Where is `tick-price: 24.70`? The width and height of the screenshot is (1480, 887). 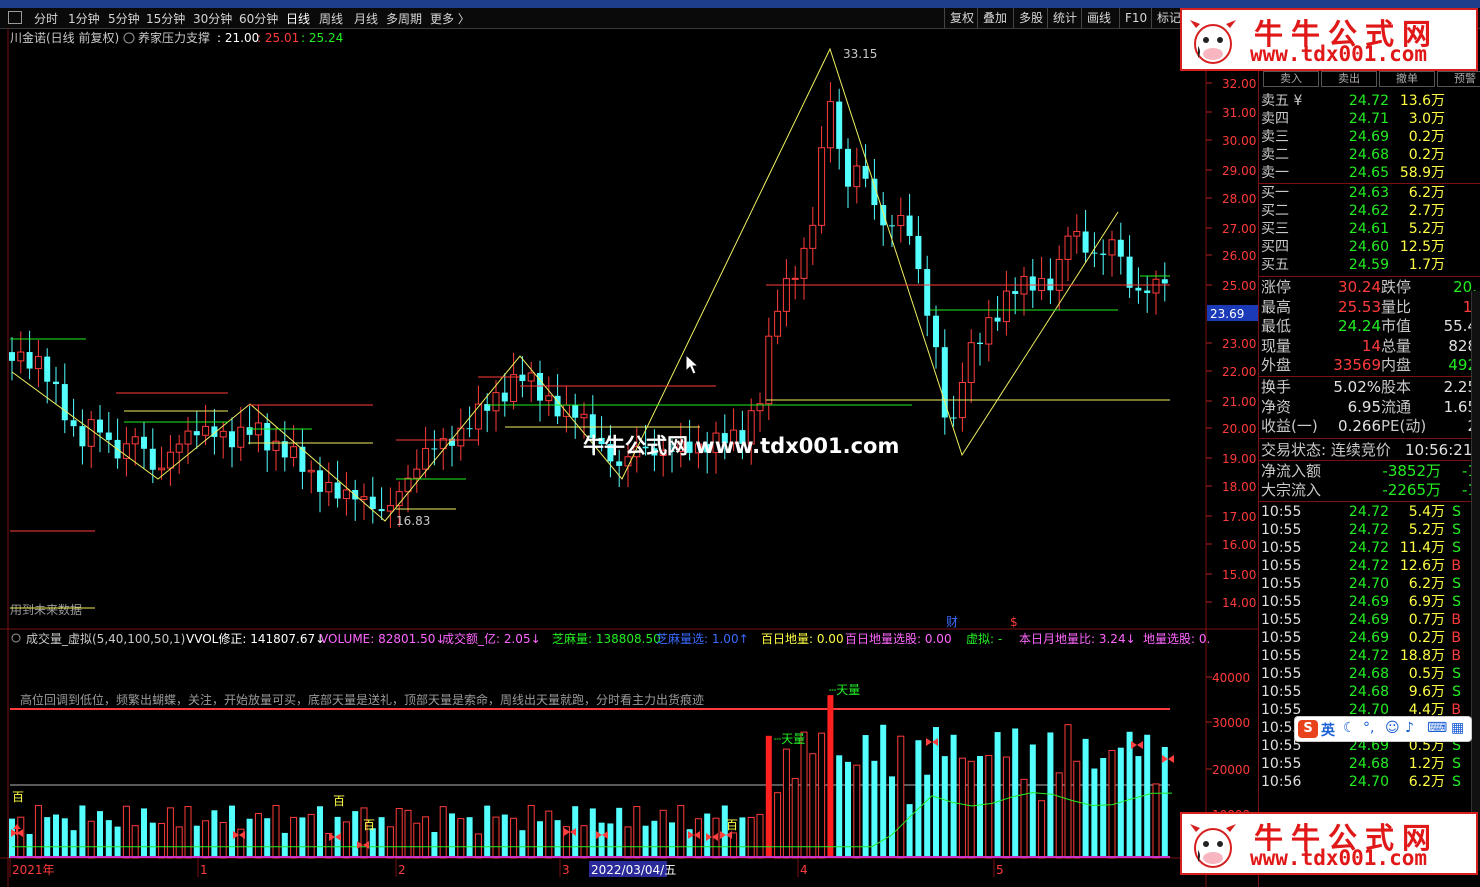
tick-price: 24.70 is located at coordinates (1368, 781).